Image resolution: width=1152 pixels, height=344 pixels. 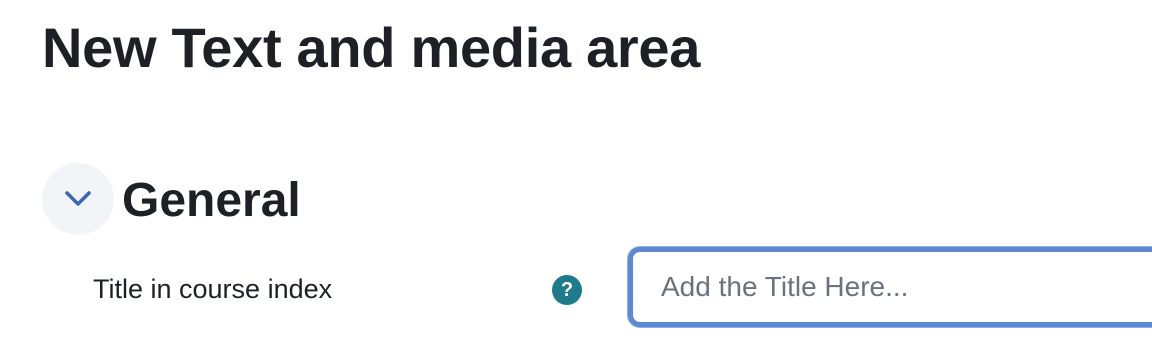 I want to click on help-icon: ?, so click(x=567, y=290).